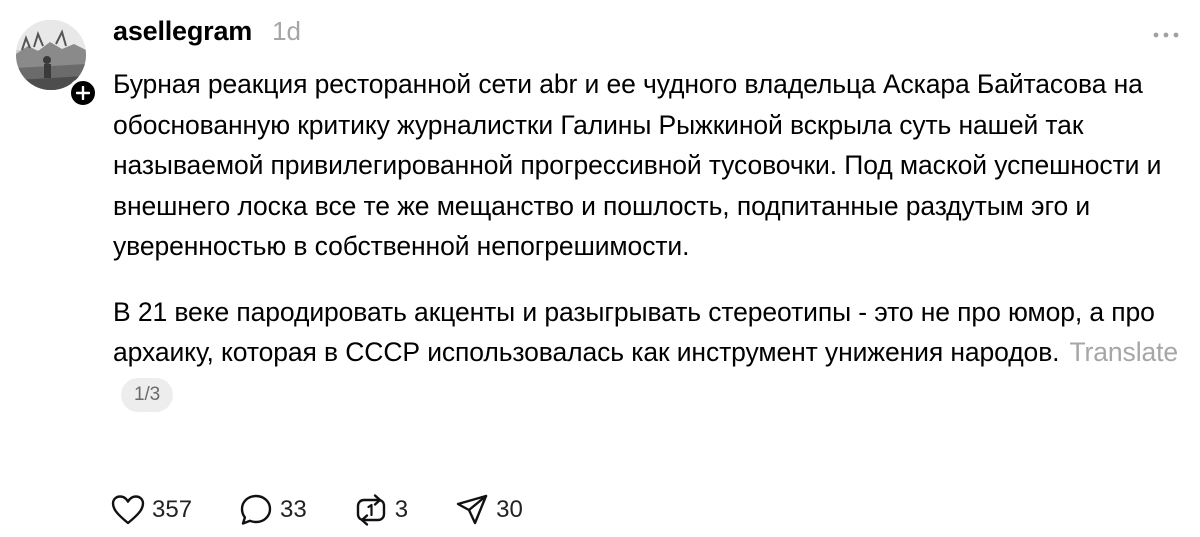 This screenshot has height=537, width=1200. I want to click on page-counter: 1/3, so click(147, 394).